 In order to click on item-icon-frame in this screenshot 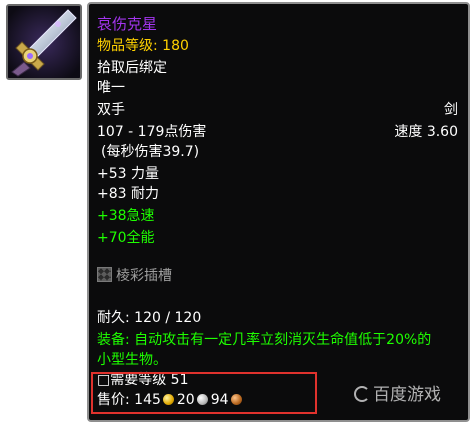, I will do `click(44, 42)`.